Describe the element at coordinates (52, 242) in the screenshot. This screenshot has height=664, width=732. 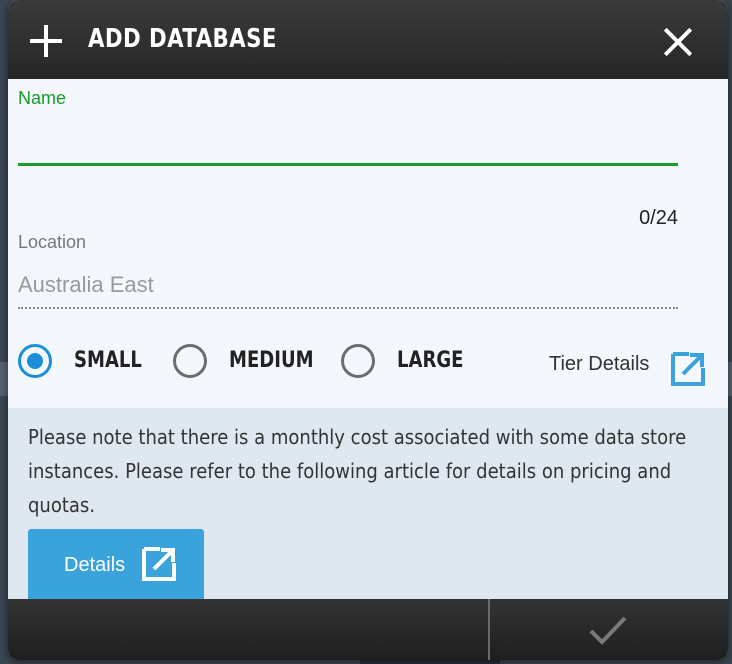
I see `location-label: Location` at that location.